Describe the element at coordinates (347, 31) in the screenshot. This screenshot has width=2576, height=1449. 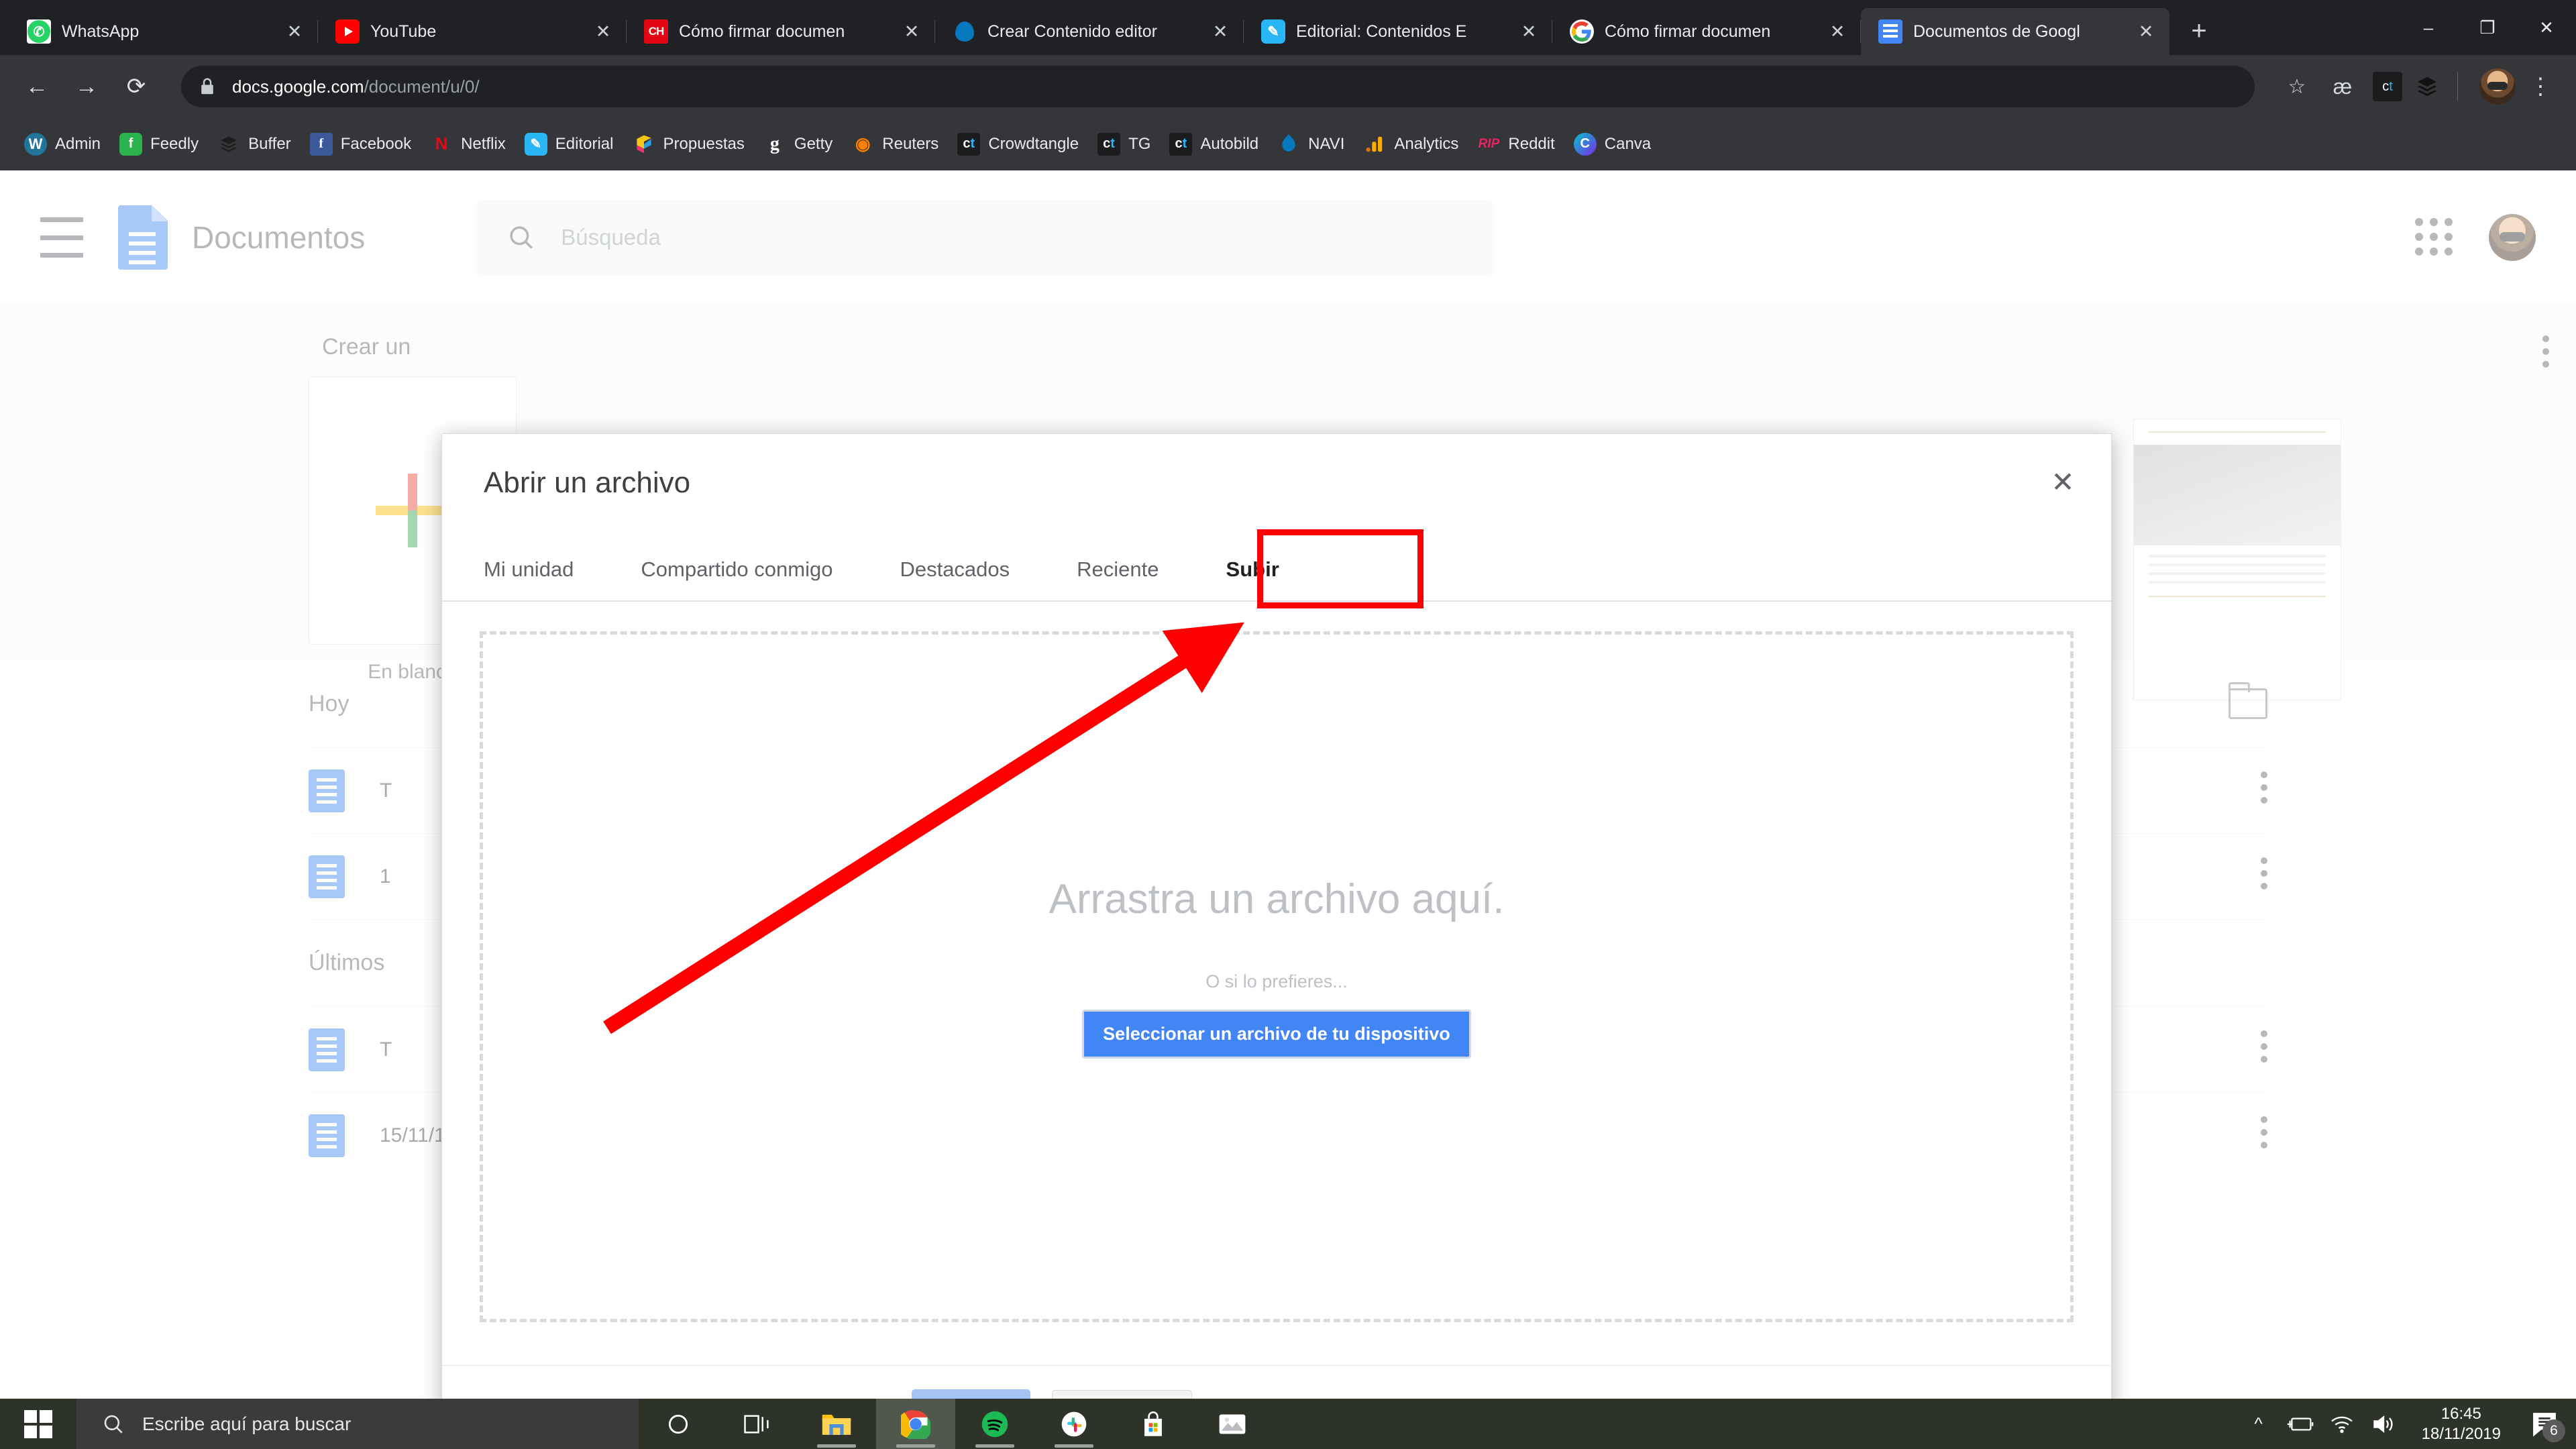
I see `youtube-icon` at that location.